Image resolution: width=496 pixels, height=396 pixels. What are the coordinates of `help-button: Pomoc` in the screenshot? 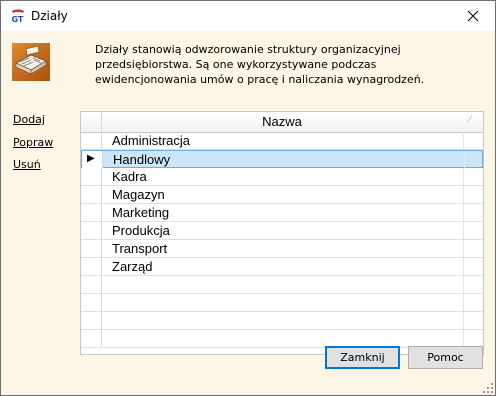 It's located at (445, 357).